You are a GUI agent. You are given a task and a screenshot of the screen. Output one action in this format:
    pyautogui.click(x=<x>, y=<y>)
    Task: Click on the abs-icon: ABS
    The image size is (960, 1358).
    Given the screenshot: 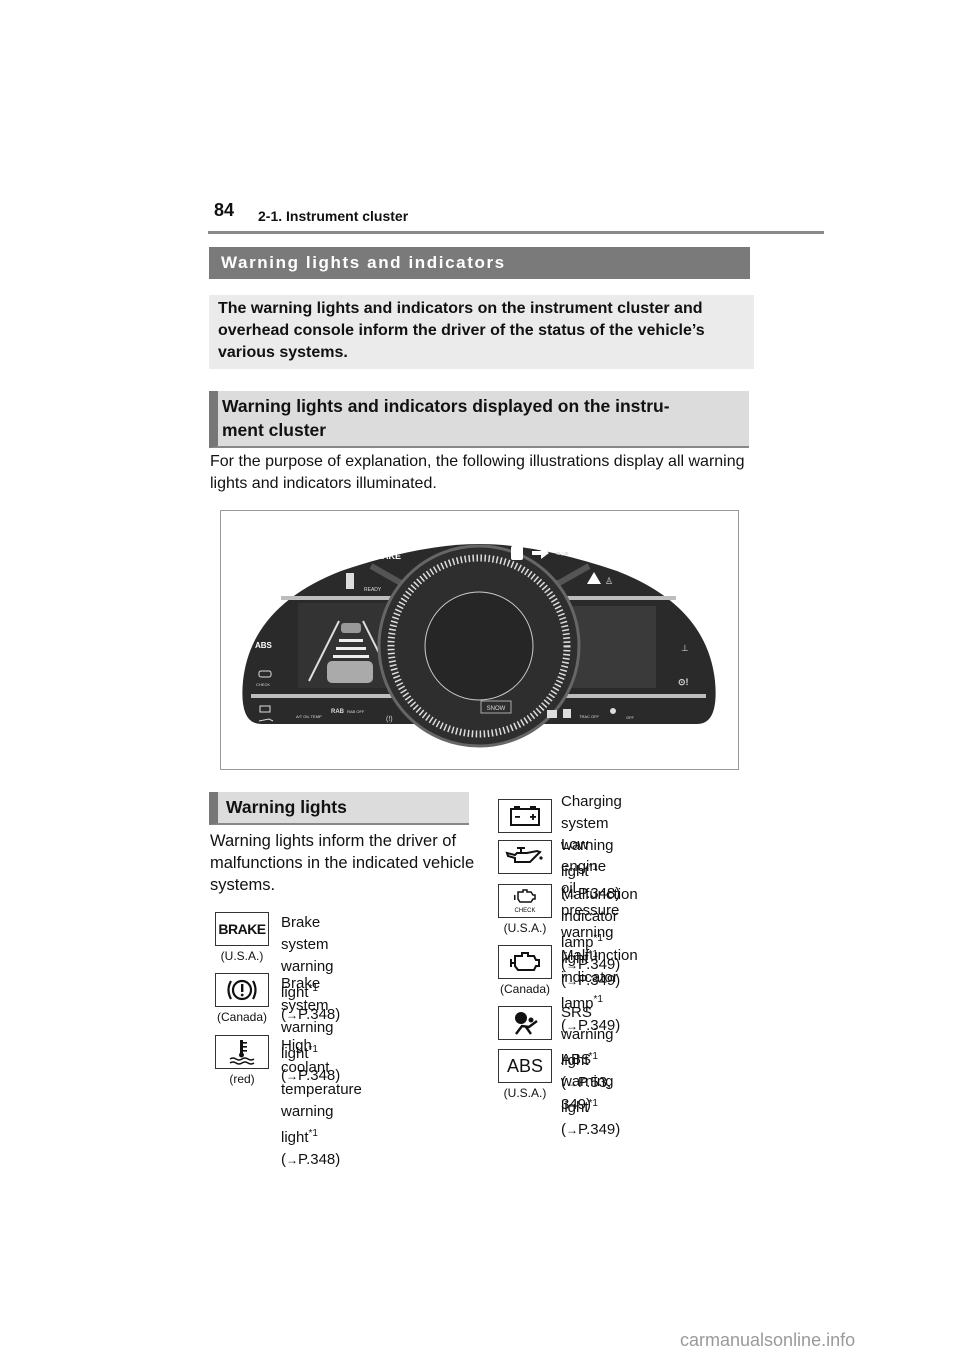 What is the action you would take?
    pyautogui.click(x=525, y=1066)
    